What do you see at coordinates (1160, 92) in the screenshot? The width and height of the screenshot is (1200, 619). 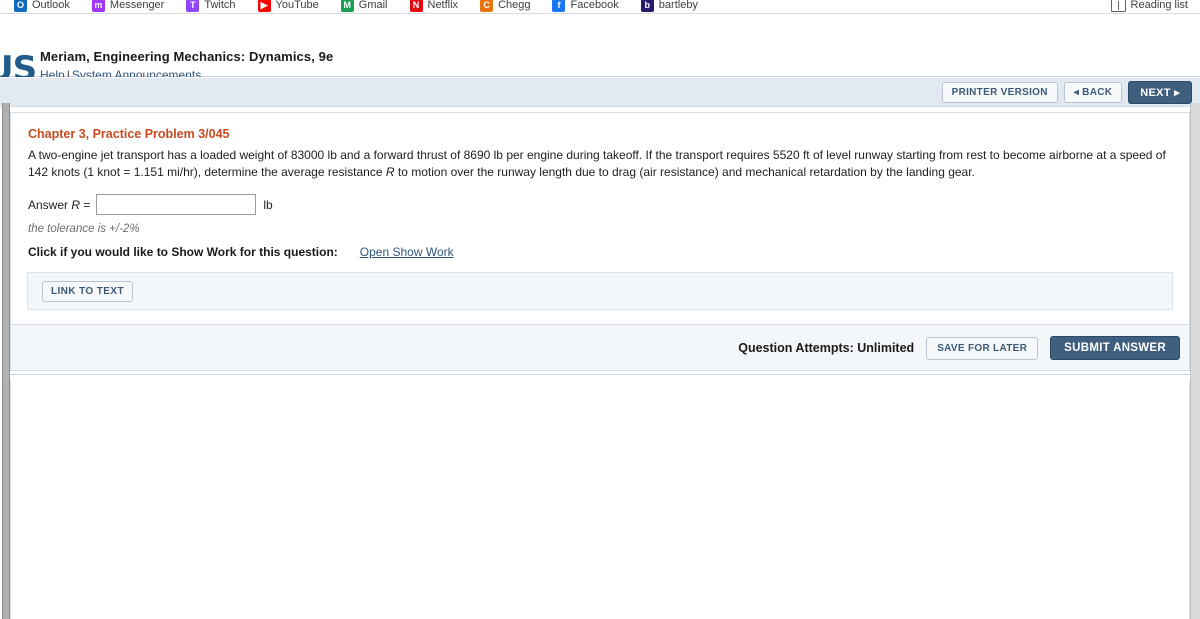 I see `next-button: NEXT ▸` at bounding box center [1160, 92].